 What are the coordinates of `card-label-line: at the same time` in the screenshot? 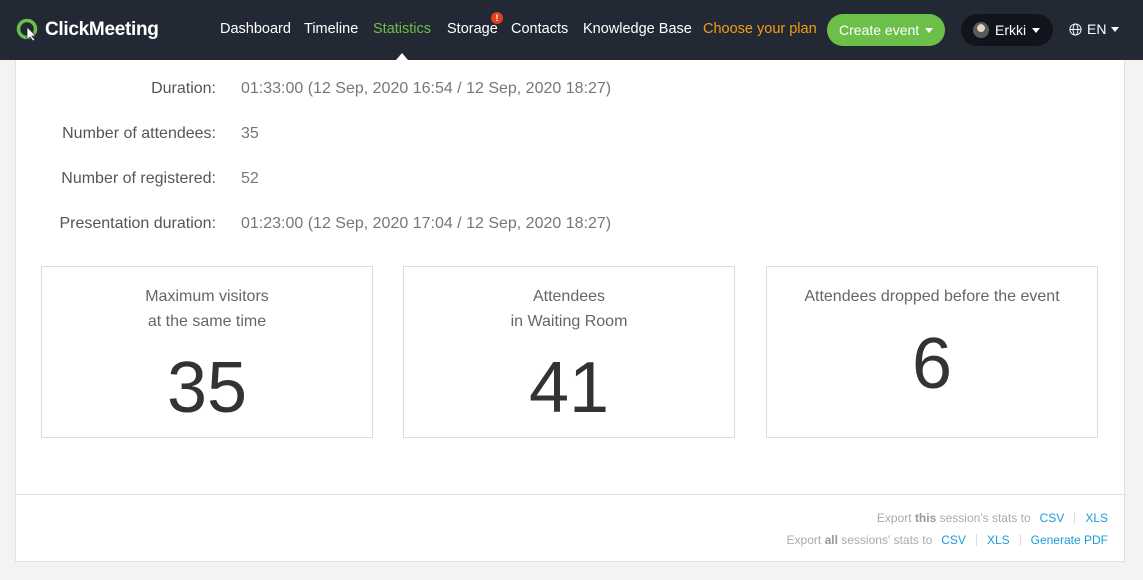 It's located at (207, 321).